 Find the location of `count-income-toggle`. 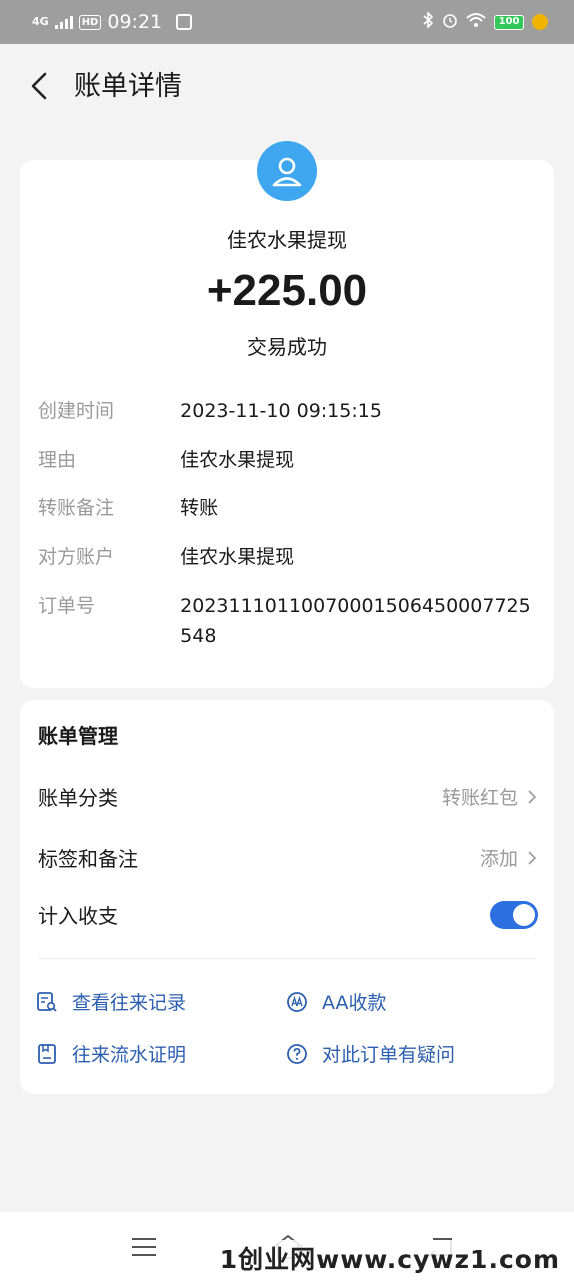

count-income-toggle is located at coordinates (514, 914).